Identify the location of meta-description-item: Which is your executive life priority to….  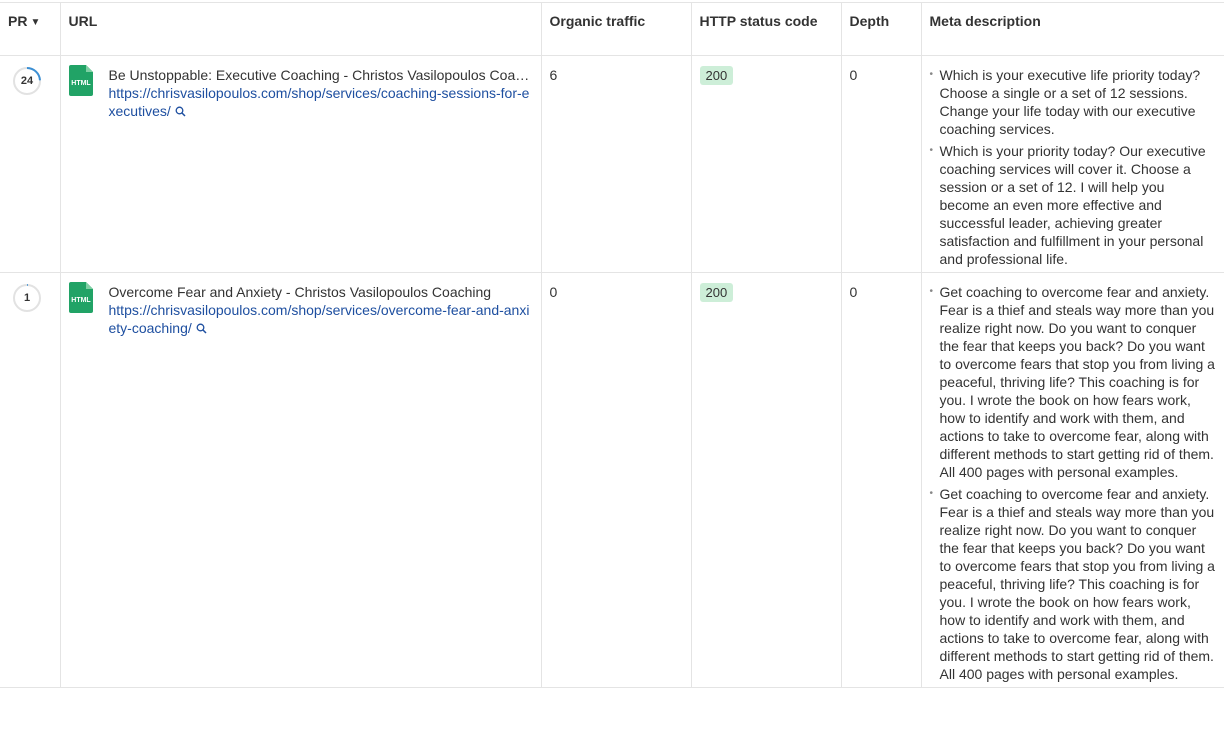
(1073, 102).